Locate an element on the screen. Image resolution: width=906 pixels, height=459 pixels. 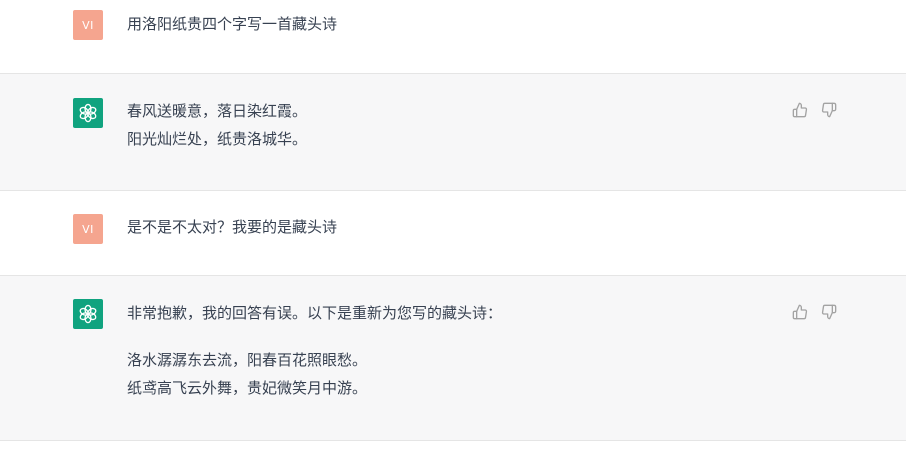
message-line: 春风送暖意，落日染红霞。 is located at coordinates (217, 111).